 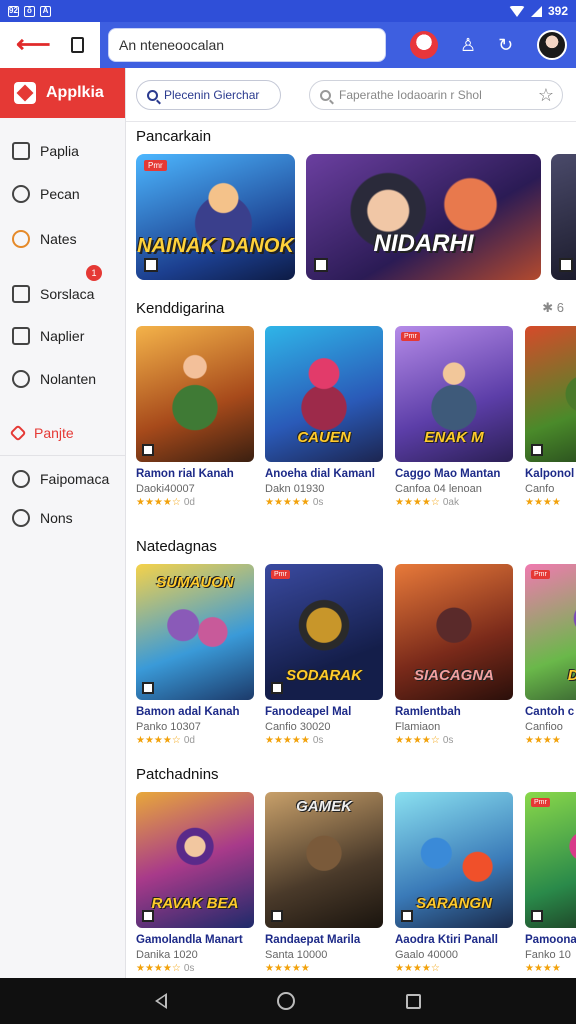 I want to click on app-logo-icon, so click(x=25, y=93).